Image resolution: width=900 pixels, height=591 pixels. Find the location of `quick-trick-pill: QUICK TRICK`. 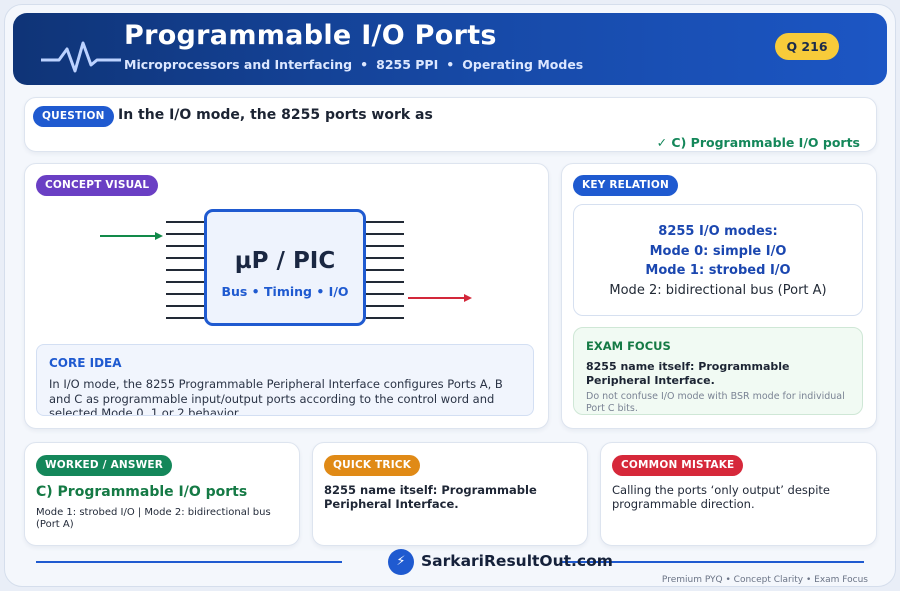

quick-trick-pill: QUICK TRICK is located at coordinates (372, 465).